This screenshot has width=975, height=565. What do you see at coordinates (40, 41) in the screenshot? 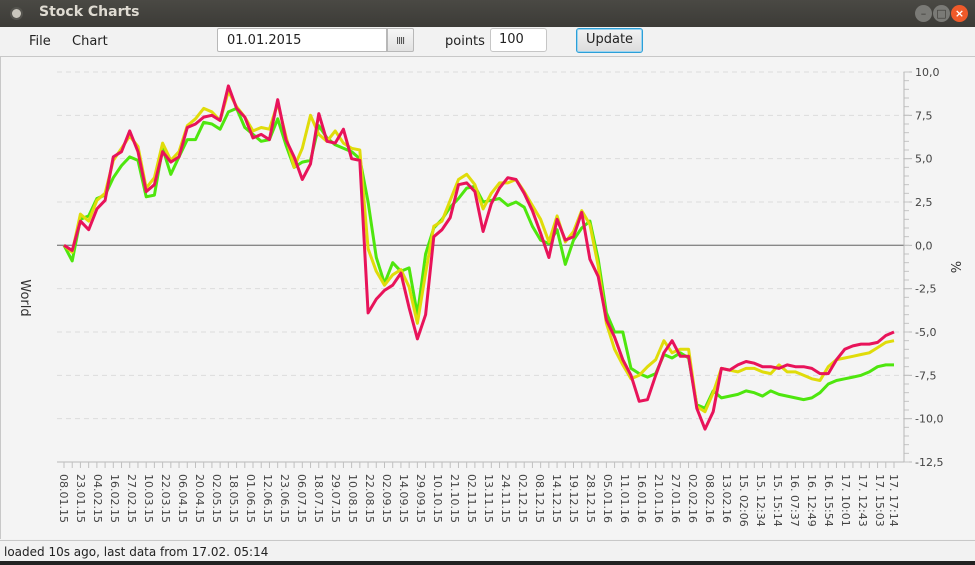
I see `menu-file: File` at bounding box center [40, 41].